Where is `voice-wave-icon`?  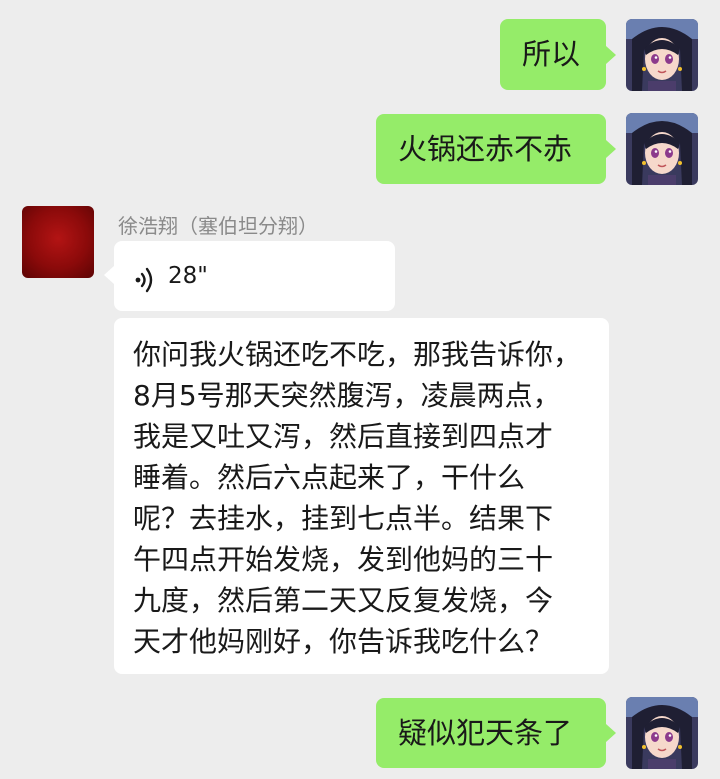 voice-wave-icon is located at coordinates (145, 277).